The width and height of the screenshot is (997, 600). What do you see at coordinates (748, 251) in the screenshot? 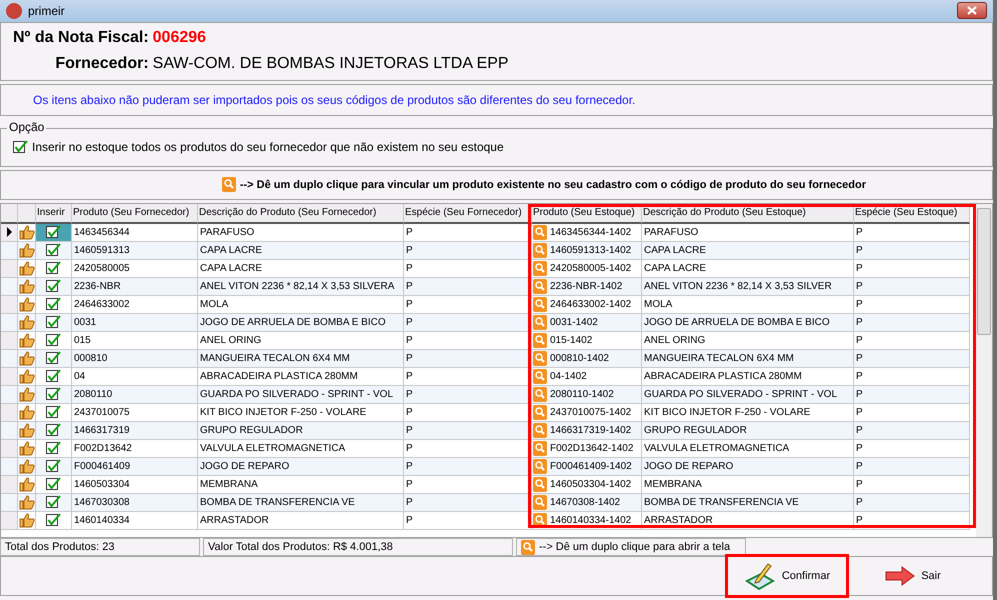
I see `table-cell: CAPA LACRE` at bounding box center [748, 251].